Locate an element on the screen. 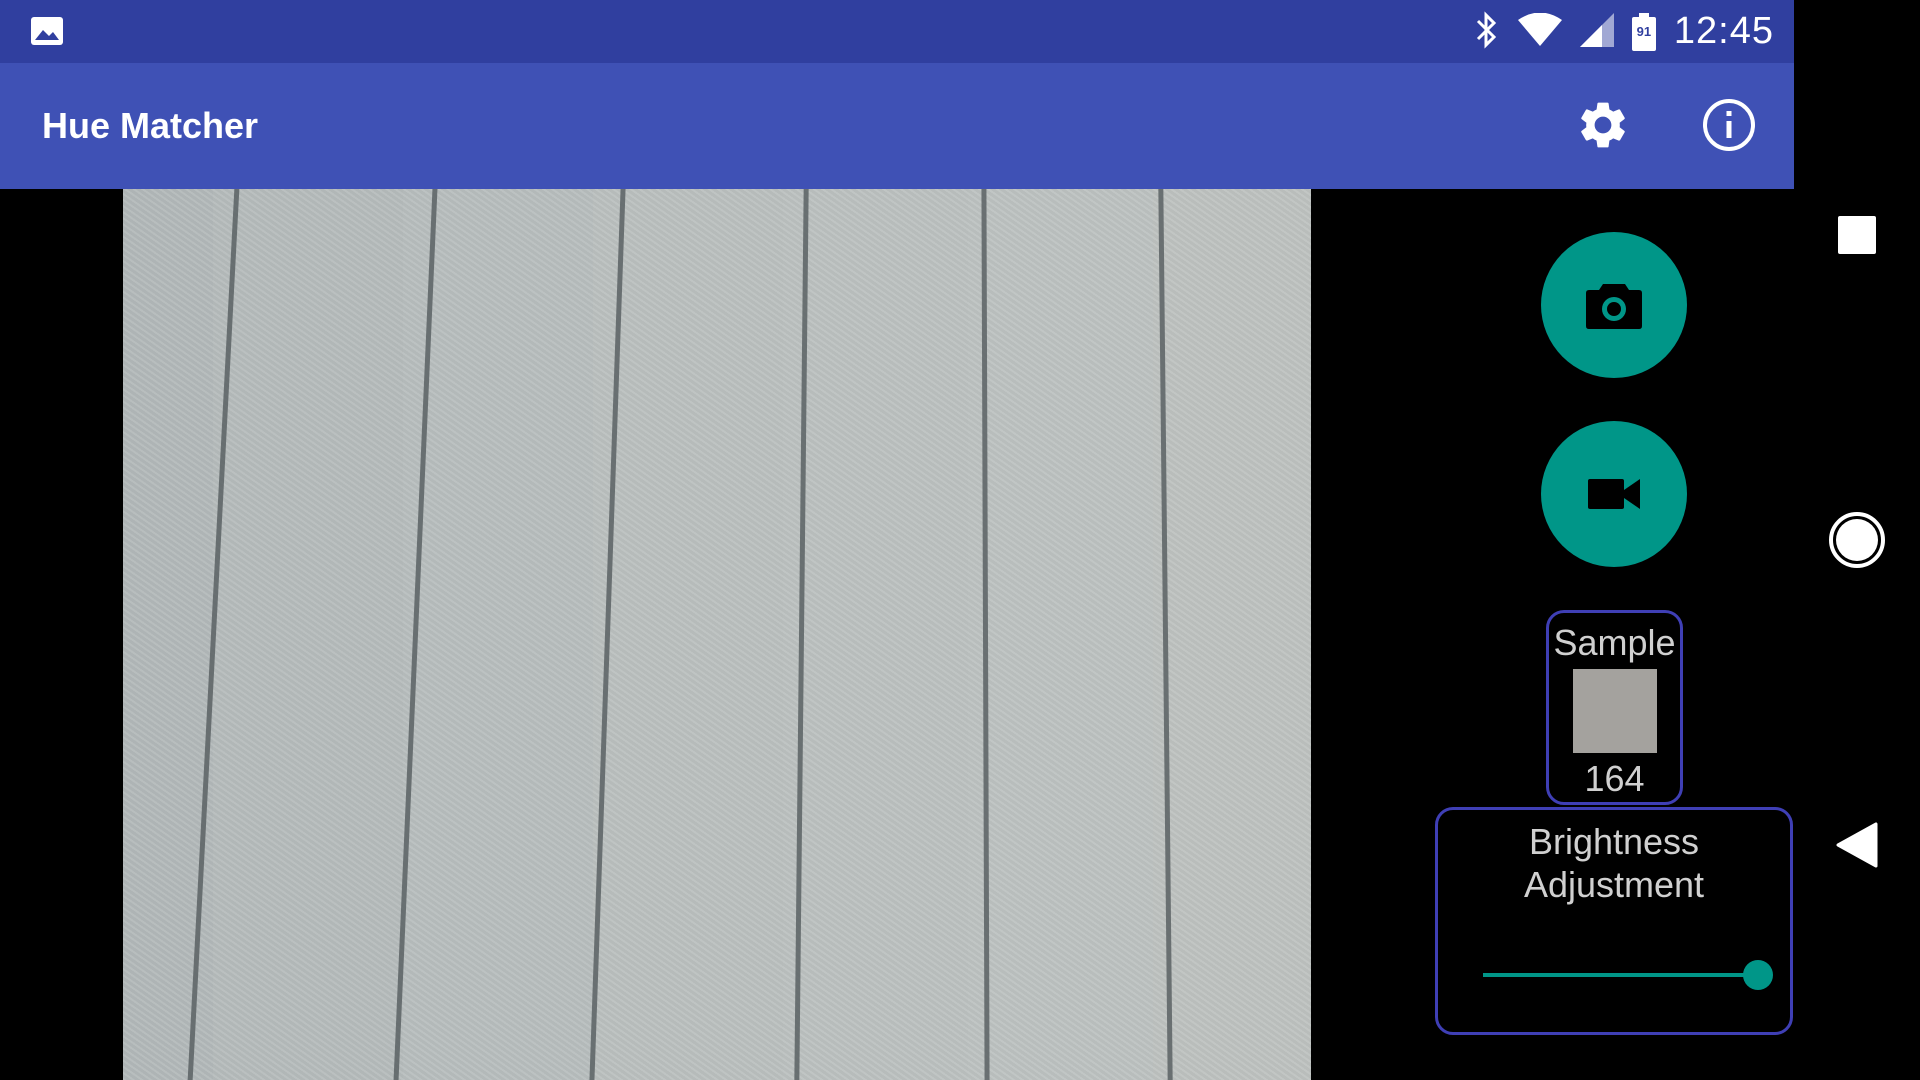  home-button is located at coordinates (1857, 540).